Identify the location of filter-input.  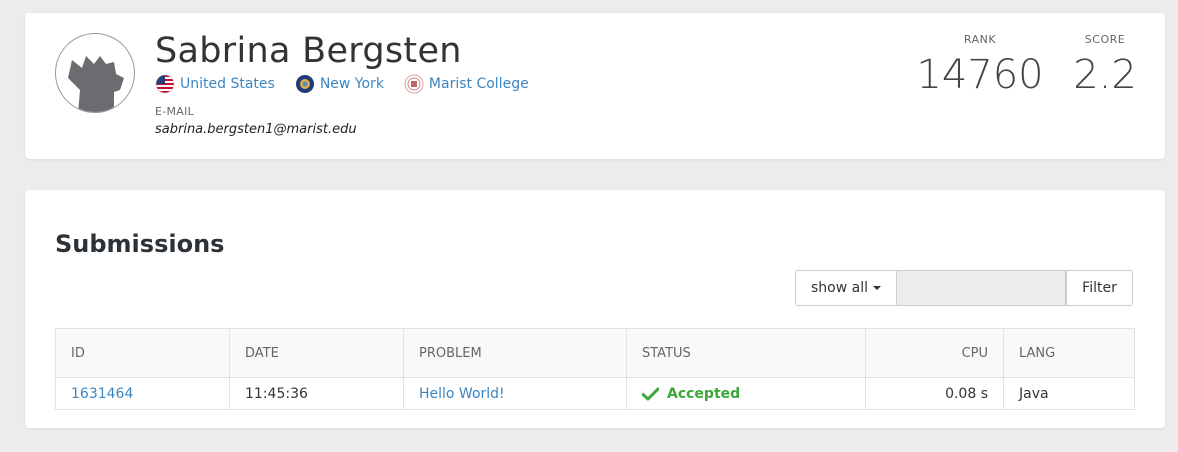
(981, 288).